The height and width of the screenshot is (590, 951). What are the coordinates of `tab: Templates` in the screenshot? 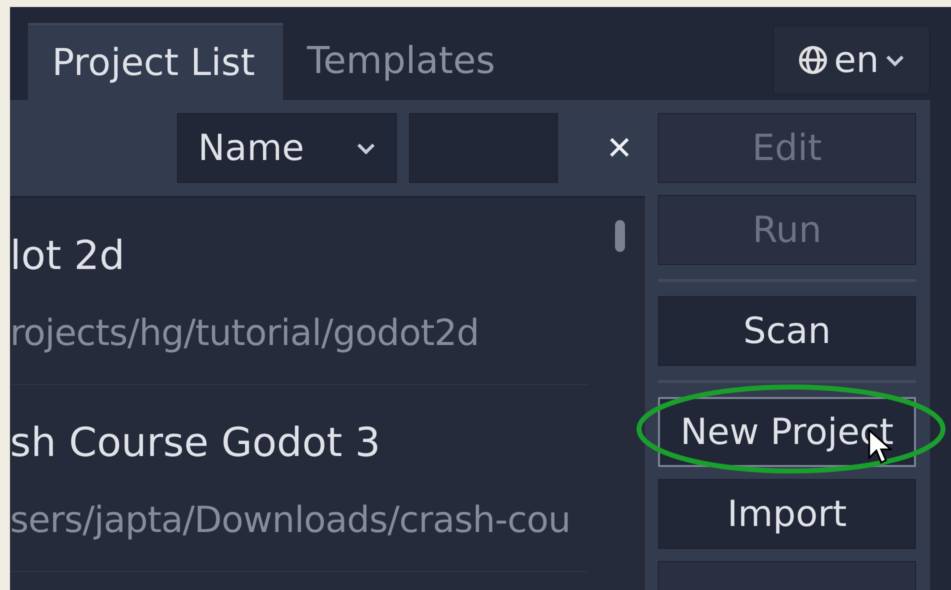 It's located at (403, 60).